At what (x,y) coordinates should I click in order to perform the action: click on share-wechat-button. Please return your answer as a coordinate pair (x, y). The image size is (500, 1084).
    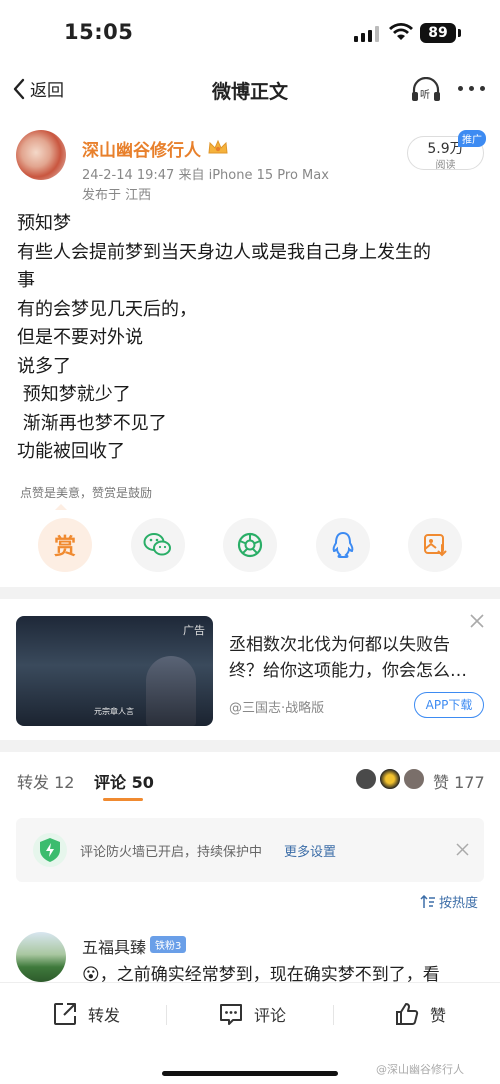
    Looking at the image, I should click on (158, 545).